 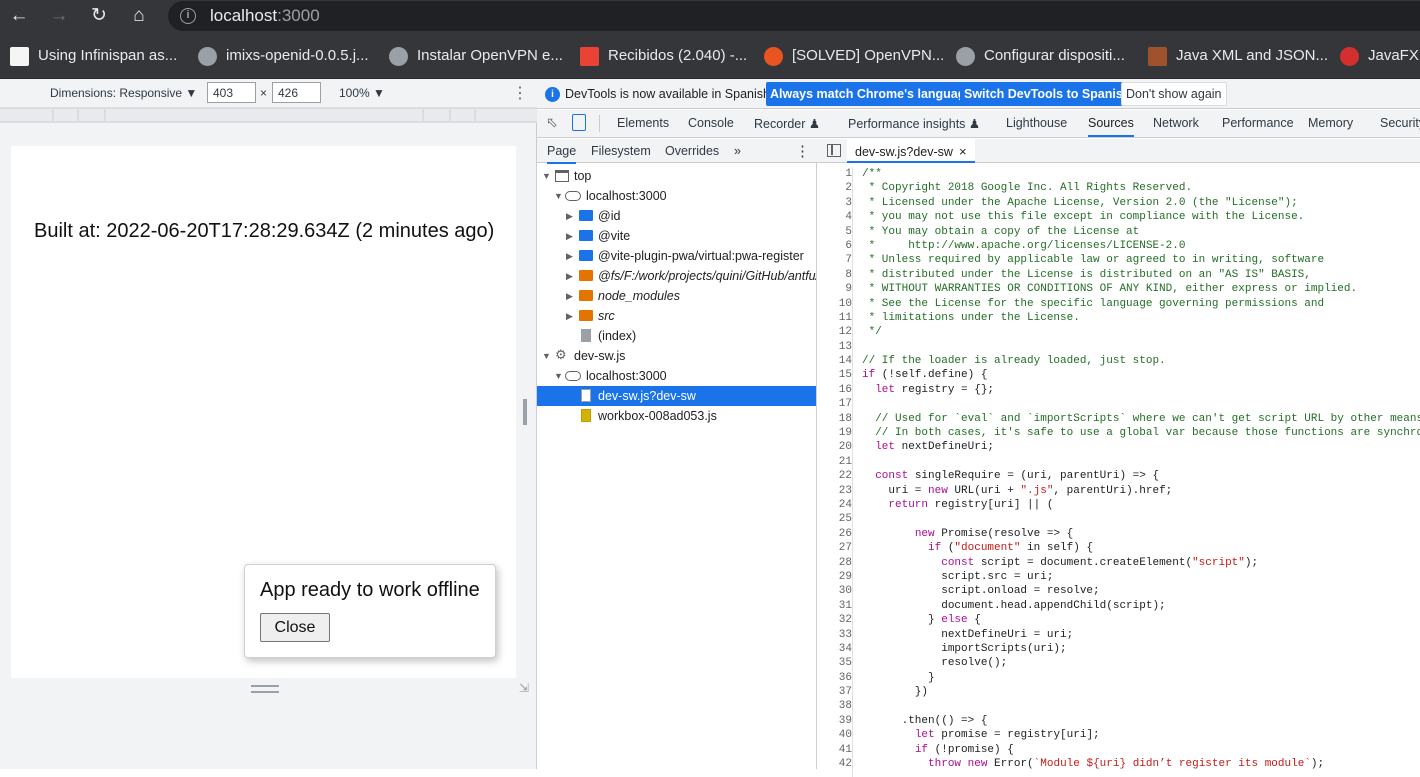 What do you see at coordinates (963, 151) in the screenshot?
I see `close-icon: ×` at bounding box center [963, 151].